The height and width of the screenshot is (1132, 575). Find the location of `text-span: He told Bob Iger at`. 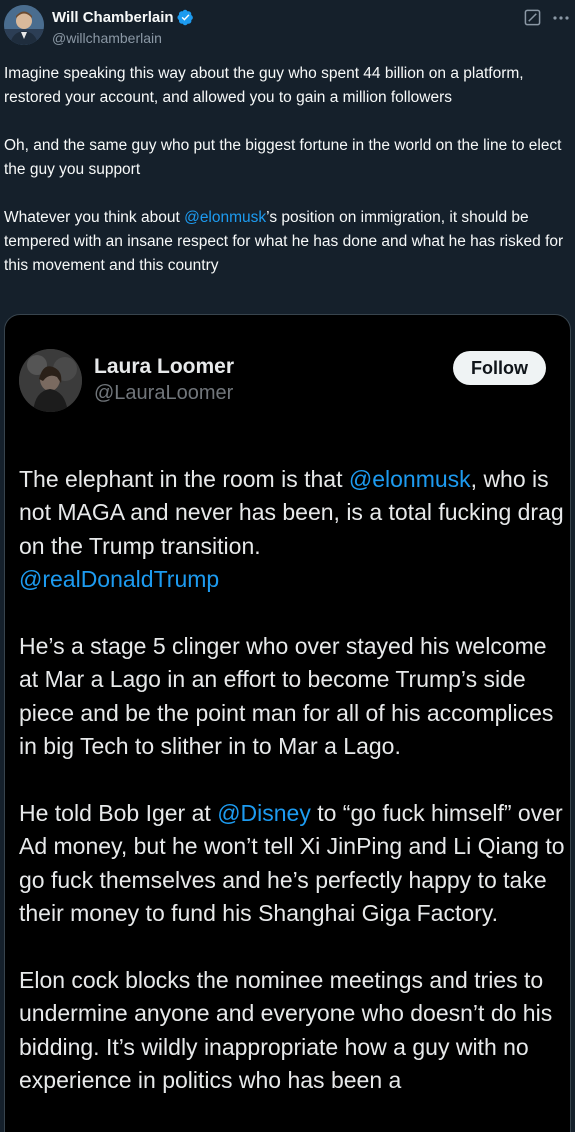

text-span: He told Bob Iger at is located at coordinates (118, 813).